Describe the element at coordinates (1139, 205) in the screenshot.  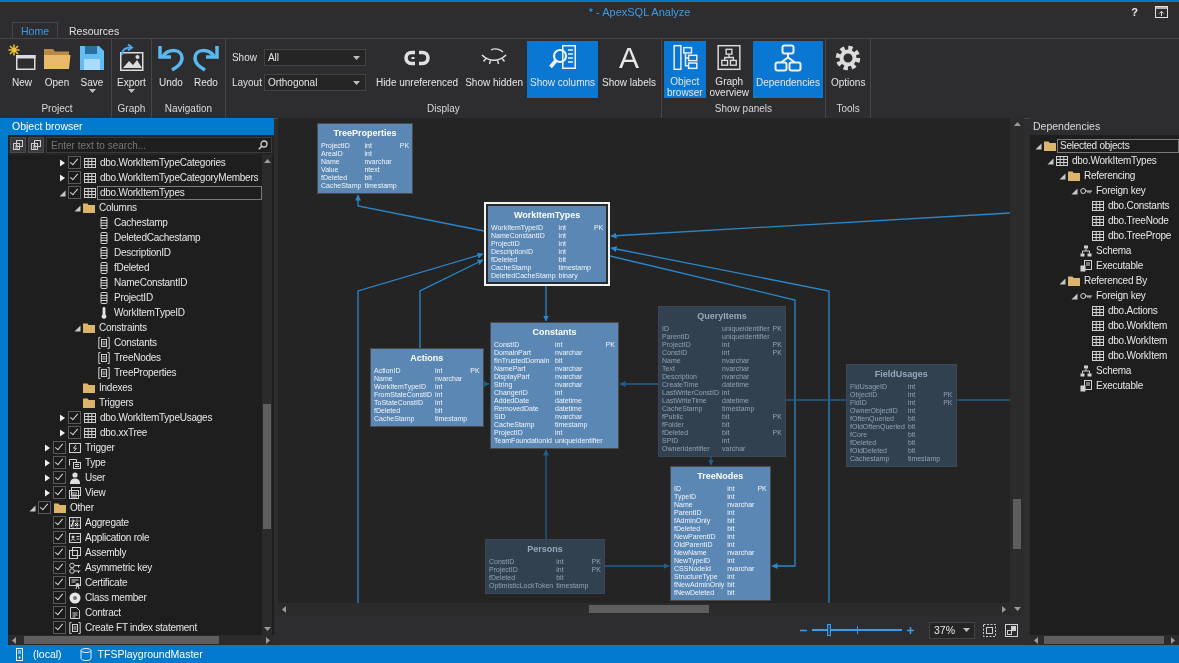
I see `tree-item: dbo.Constants` at that location.